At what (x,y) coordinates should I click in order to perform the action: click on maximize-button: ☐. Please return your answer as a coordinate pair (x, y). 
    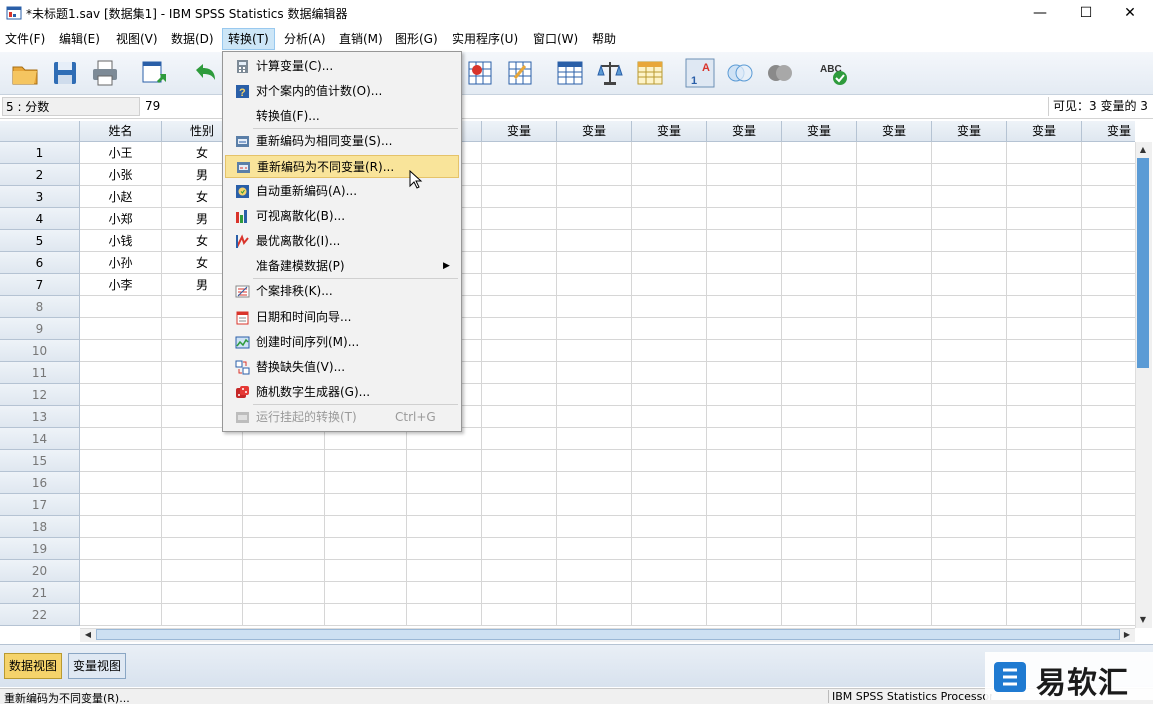
    Looking at the image, I should click on (1086, 13).